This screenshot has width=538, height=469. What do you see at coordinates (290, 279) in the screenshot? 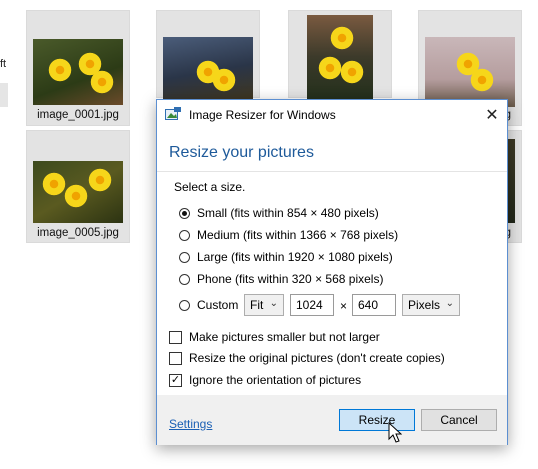
I see `size-option-label: Phone (fits within 320 × 568 pixels)` at bounding box center [290, 279].